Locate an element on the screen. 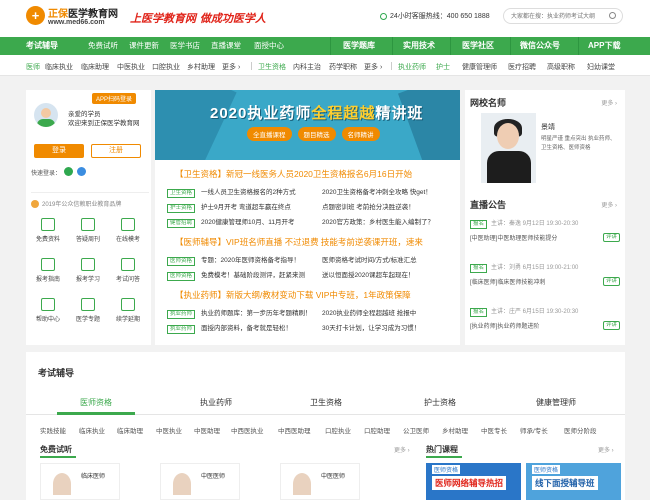 This screenshot has width=650, height=500. live-item: 报名 主讲：秦逸 9月12日 19:30-20:30 is located at coordinates (545, 223).